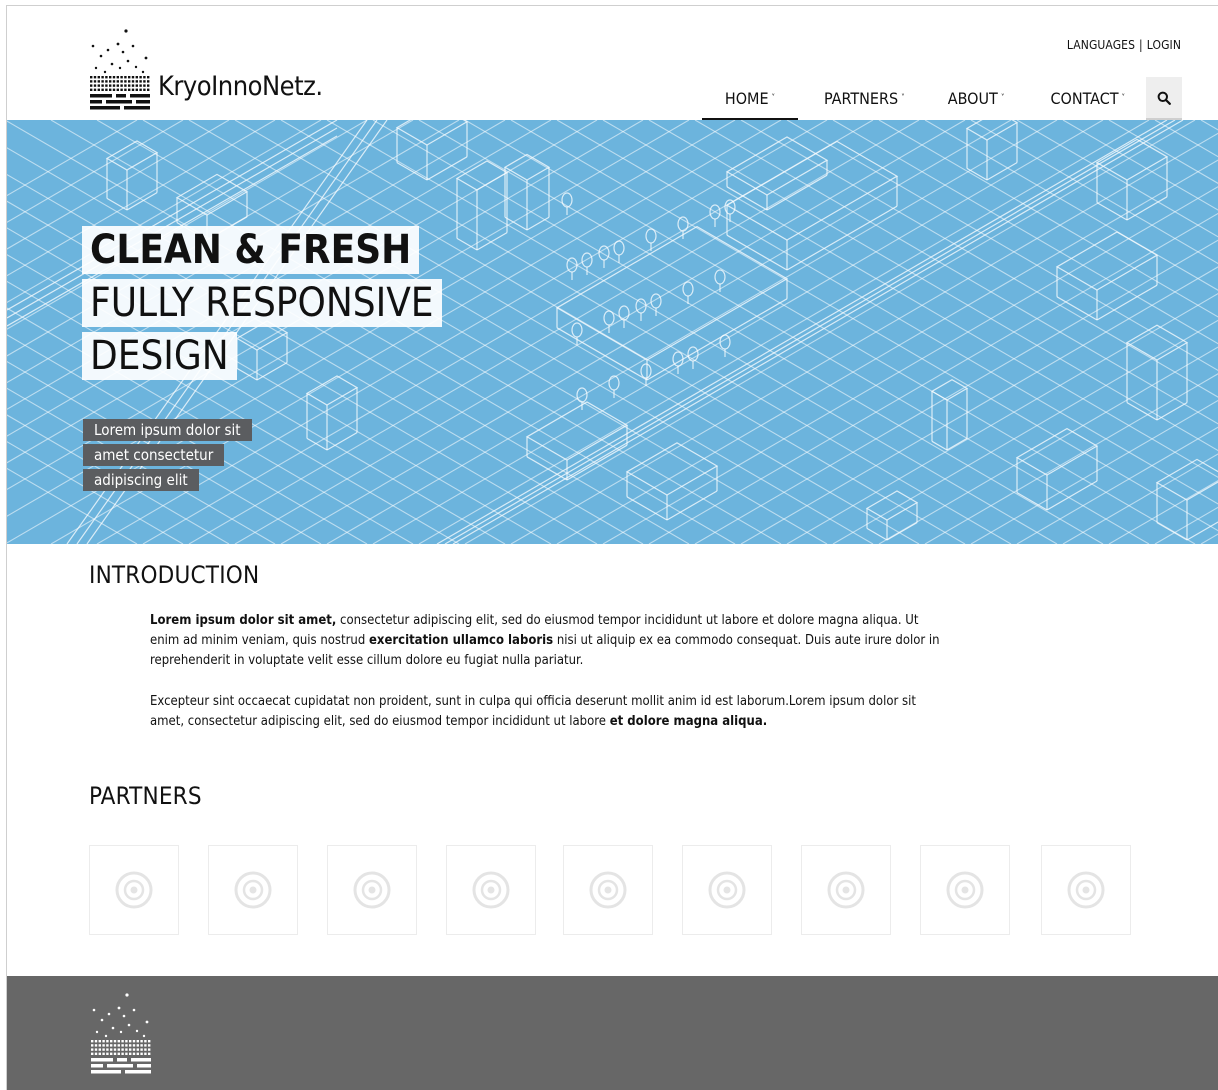 Image resolution: width=1218 pixels, height=1090 pixels. I want to click on nav-item-partners: PARTNERS ˅, so click(864, 98).